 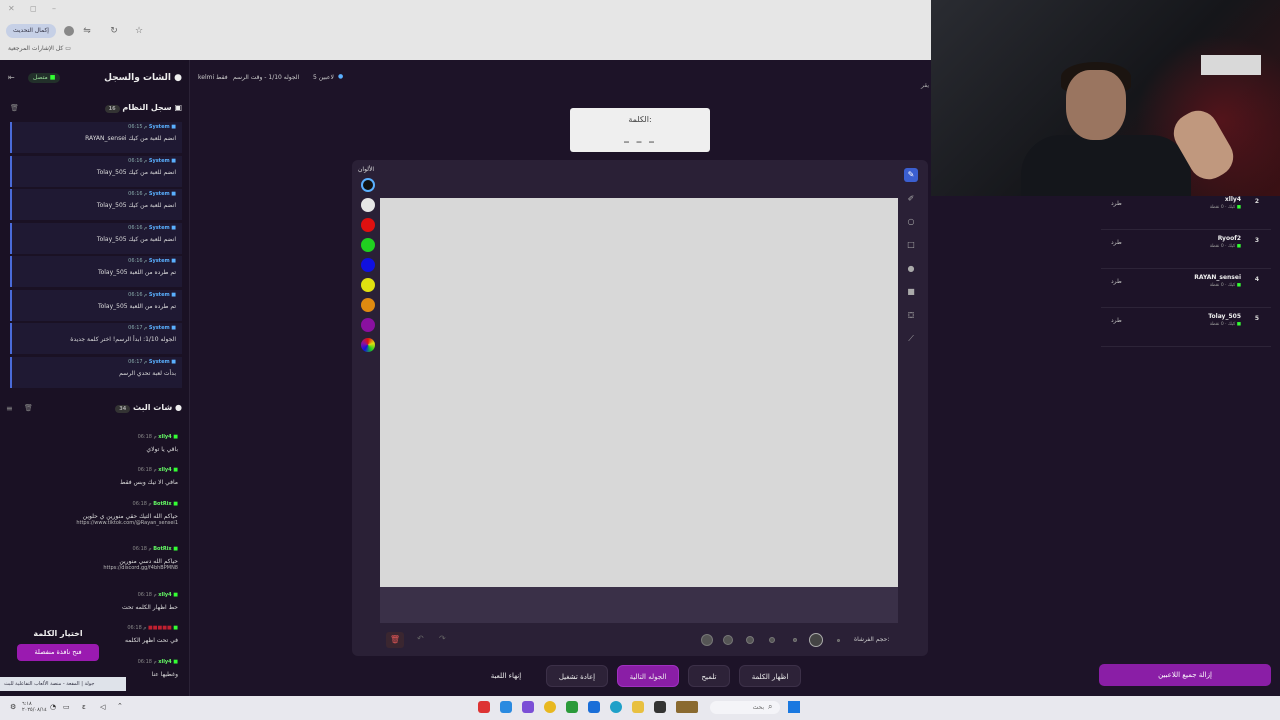 I want to click on volume-icon: ◁, so click(x=102, y=707).